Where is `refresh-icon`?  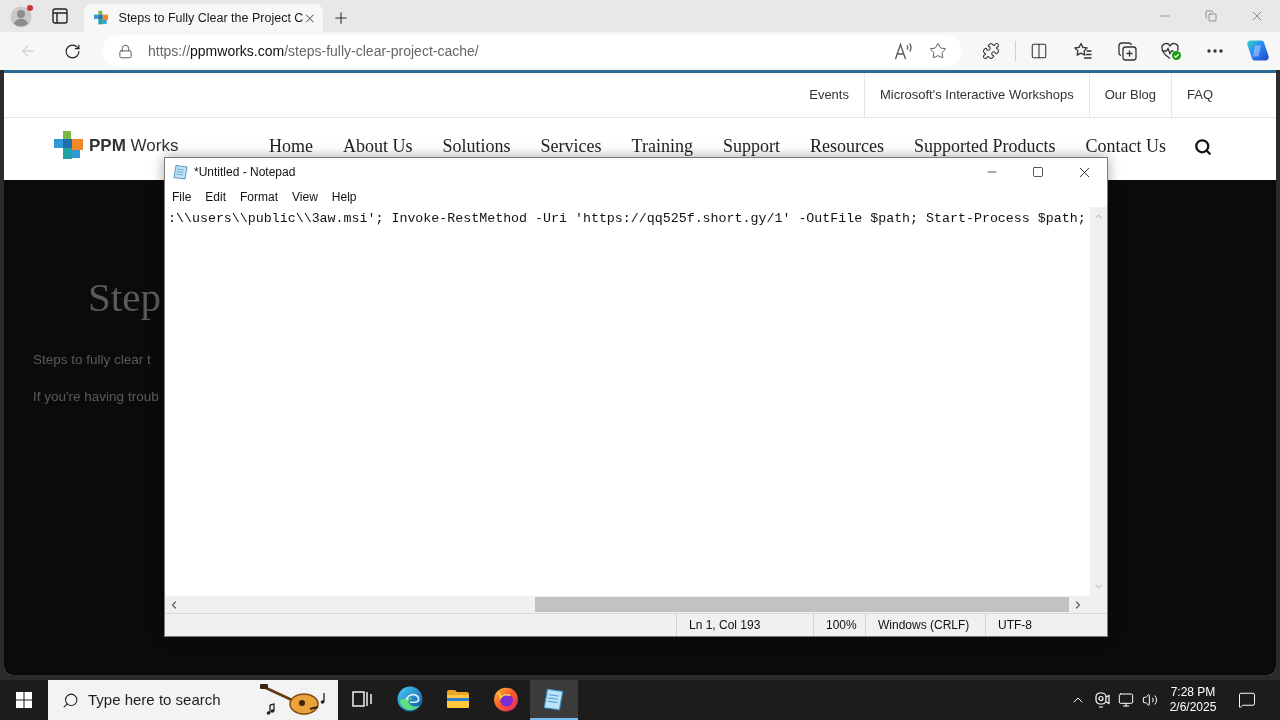 refresh-icon is located at coordinates (72, 51).